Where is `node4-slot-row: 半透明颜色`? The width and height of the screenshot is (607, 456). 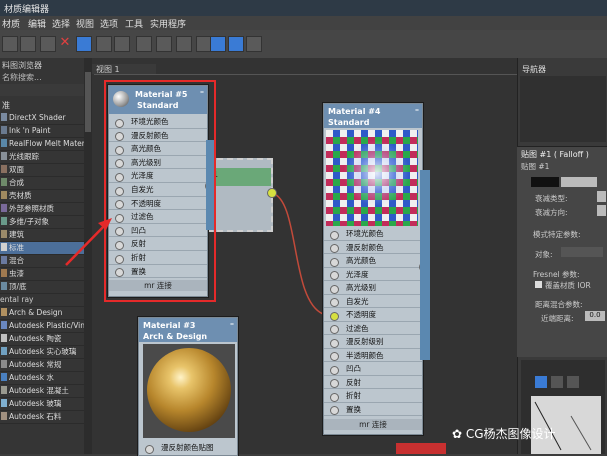
node4-slot-row: 半透明颜色 is located at coordinates (373, 356).